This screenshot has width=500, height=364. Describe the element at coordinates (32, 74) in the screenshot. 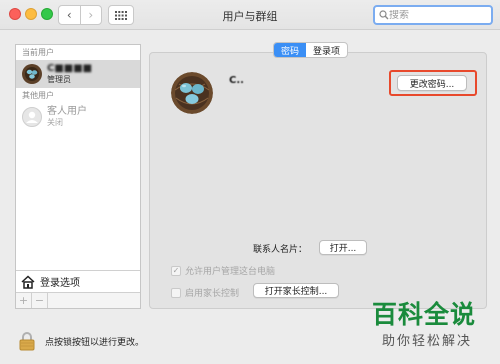

I see `user-avatar-icon` at that location.